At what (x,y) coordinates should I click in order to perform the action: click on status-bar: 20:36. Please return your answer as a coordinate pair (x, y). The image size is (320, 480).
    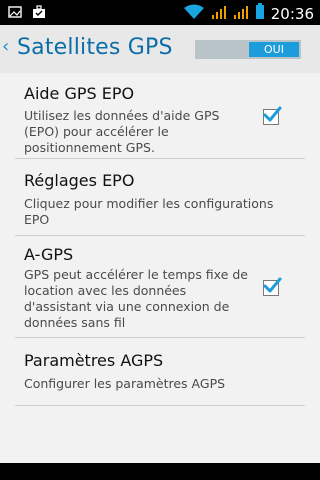
    Looking at the image, I should click on (160, 12).